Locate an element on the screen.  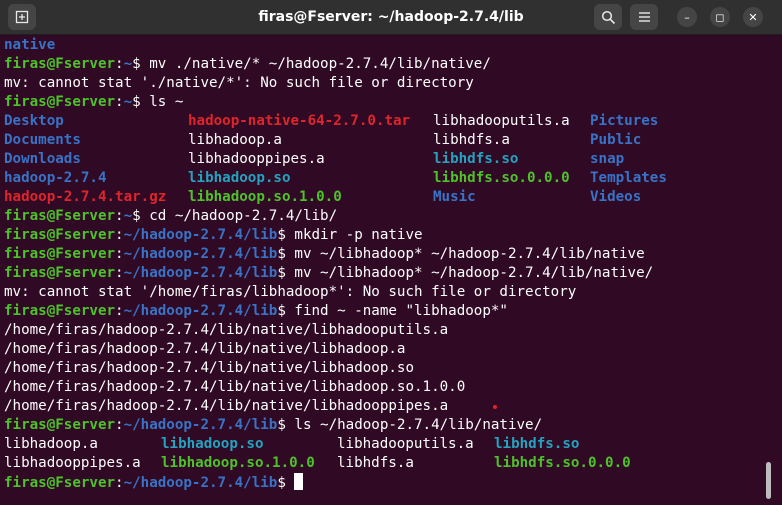
hamburger-menu-icon is located at coordinates (644, 17).